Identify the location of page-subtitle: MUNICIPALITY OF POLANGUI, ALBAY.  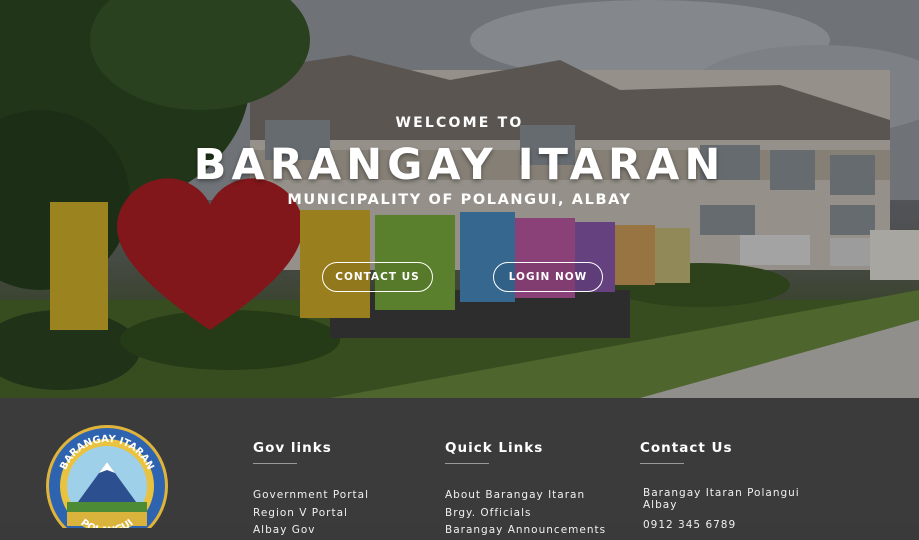
(459, 200).